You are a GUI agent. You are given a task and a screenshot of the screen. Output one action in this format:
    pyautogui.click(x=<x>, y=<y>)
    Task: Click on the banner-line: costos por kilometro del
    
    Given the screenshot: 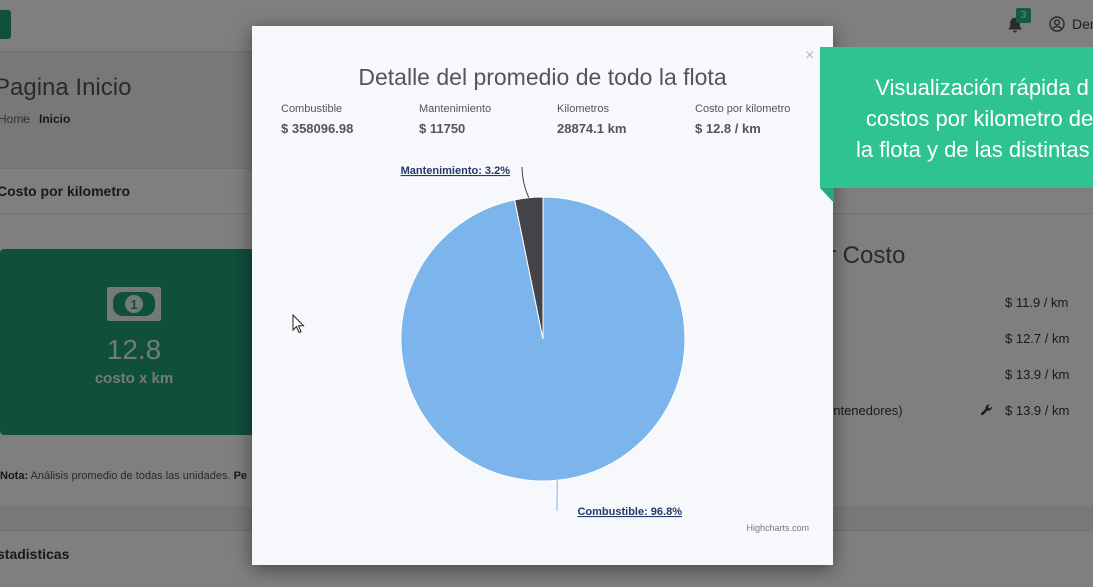 What is the action you would take?
    pyautogui.click(x=979, y=118)
    